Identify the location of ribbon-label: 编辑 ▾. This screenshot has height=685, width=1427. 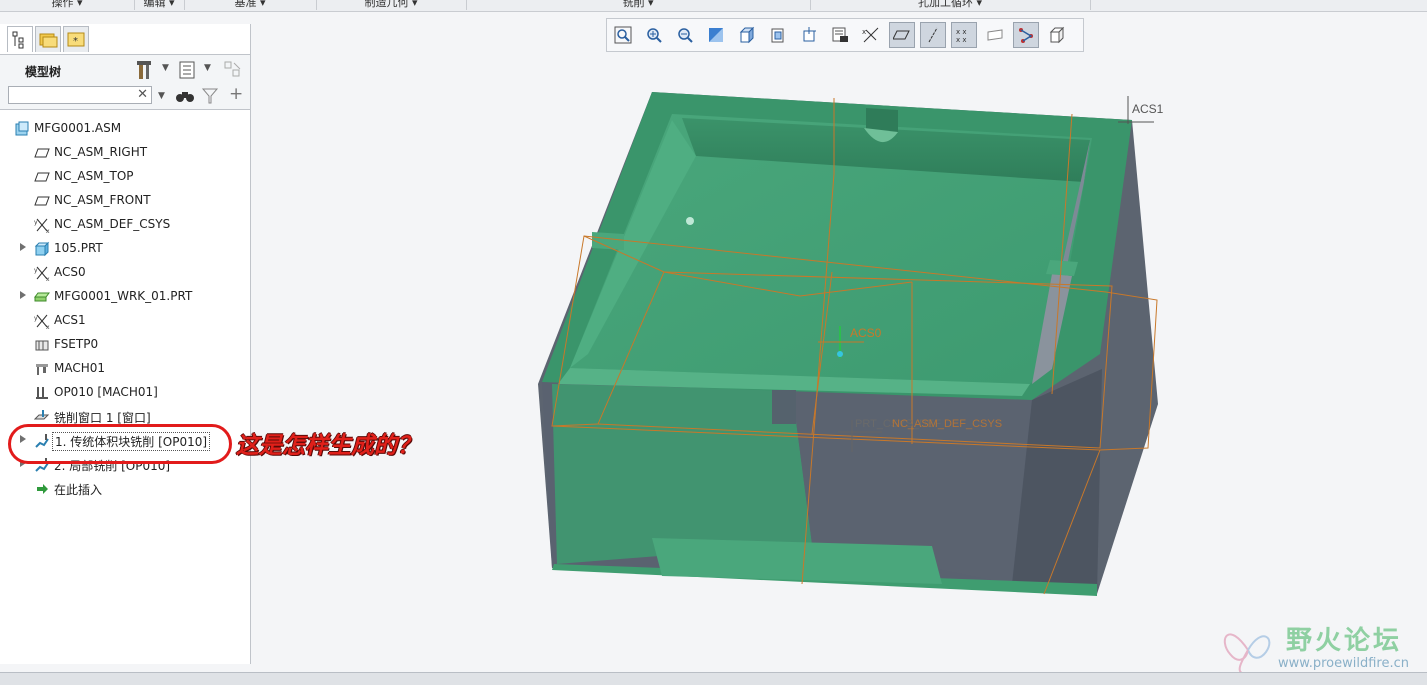
(159, 4).